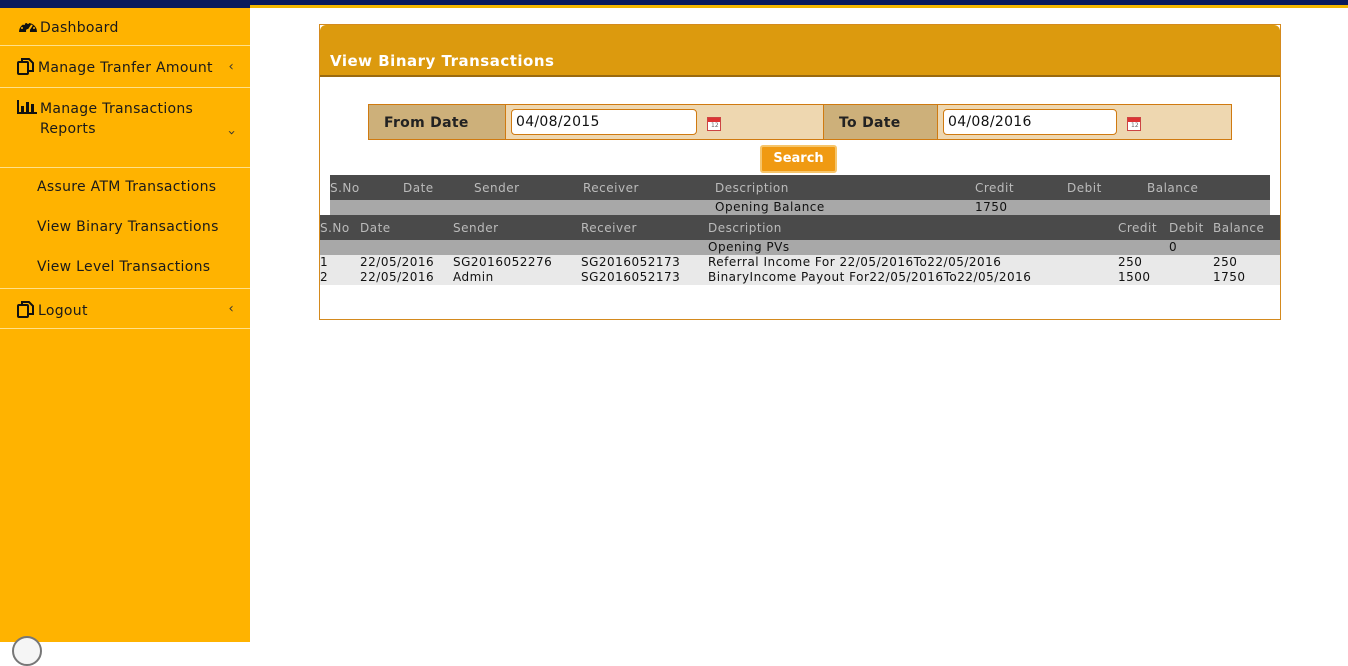 Image resolution: width=1348 pixels, height=666 pixels. Describe the element at coordinates (798, 159) in the screenshot. I see `search-button: Search` at that location.